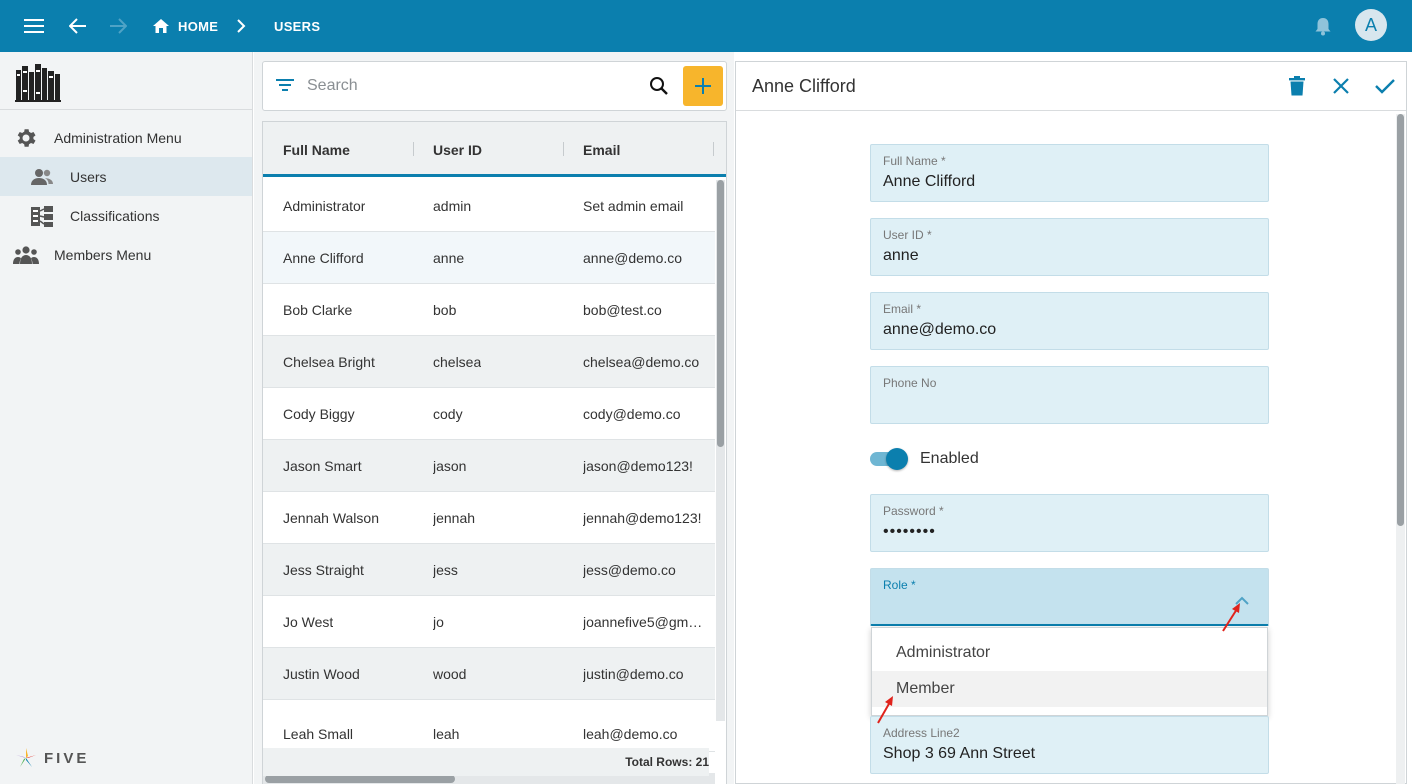 The height and width of the screenshot is (784, 1412). I want to click on cell-full-name: Bob Clarke, so click(318, 309).